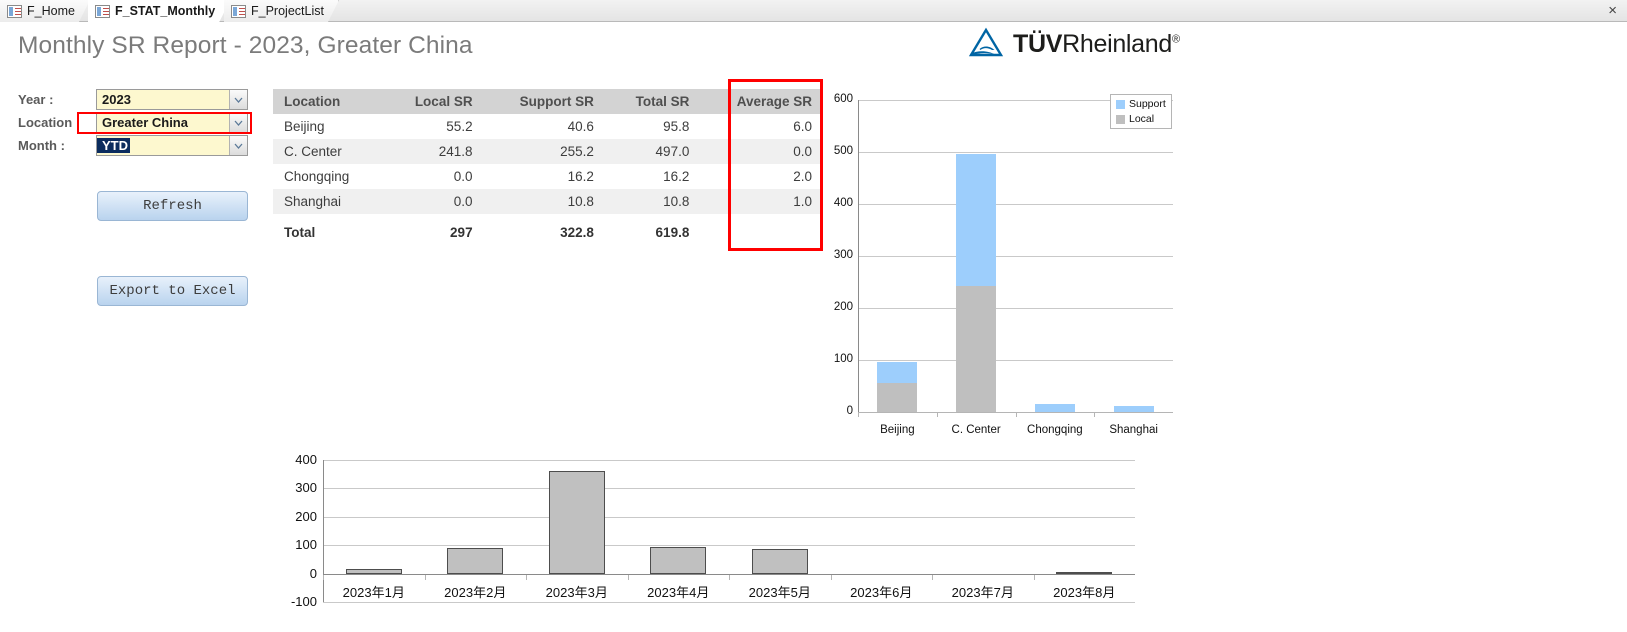  I want to click on tab-f-stat-monthly: F_STAT_Monthly, so click(159, 11).